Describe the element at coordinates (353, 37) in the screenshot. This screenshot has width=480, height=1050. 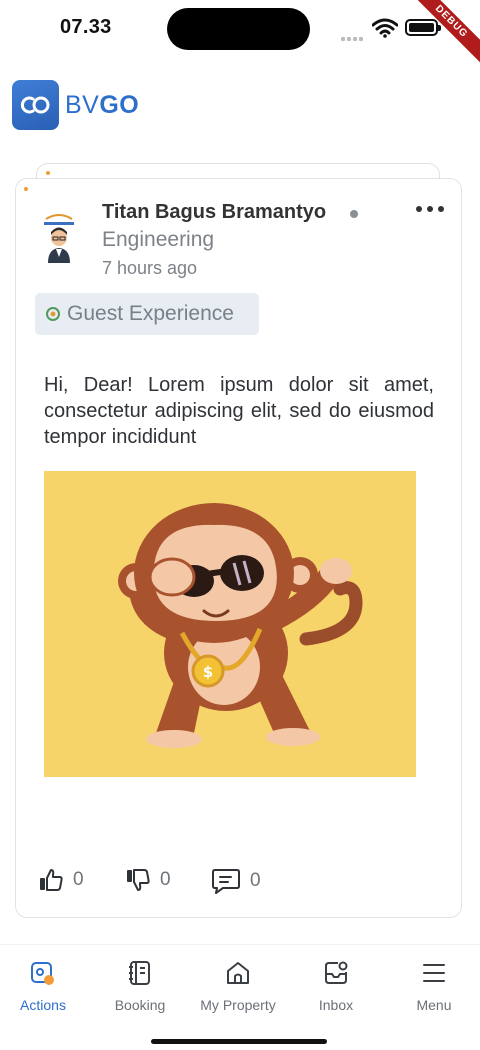
I see `cellular-signal-icon` at that location.